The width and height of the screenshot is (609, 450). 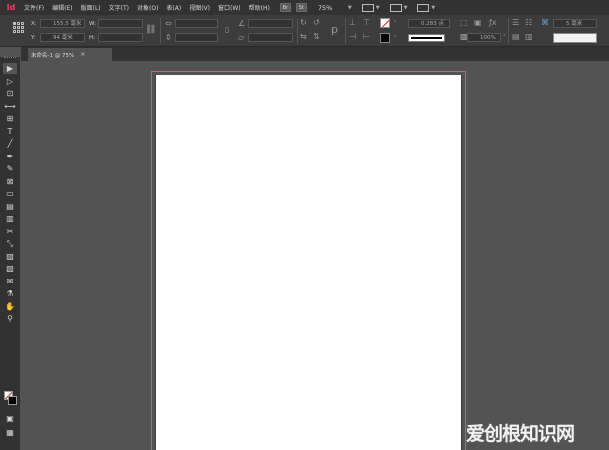 What do you see at coordinates (516, 36) in the screenshot?
I see `text-wrap-icon: ▤` at bounding box center [516, 36].